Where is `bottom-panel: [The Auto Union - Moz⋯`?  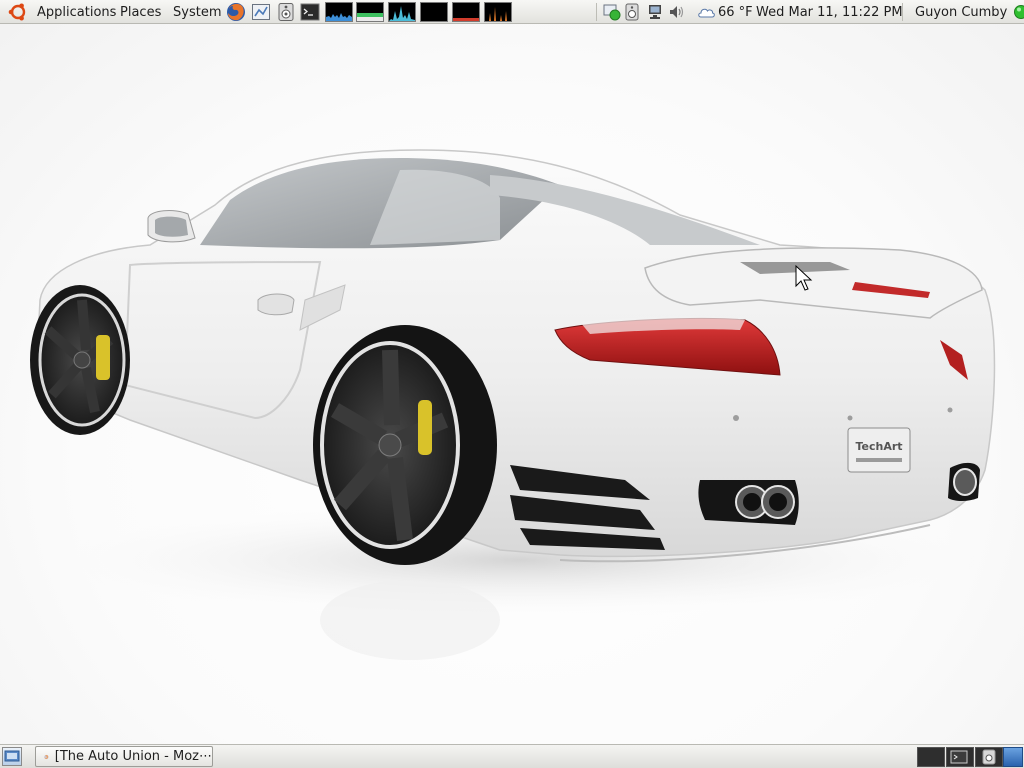
bottom-panel: [The Auto Union - Moz⋯ is located at coordinates (512, 756).